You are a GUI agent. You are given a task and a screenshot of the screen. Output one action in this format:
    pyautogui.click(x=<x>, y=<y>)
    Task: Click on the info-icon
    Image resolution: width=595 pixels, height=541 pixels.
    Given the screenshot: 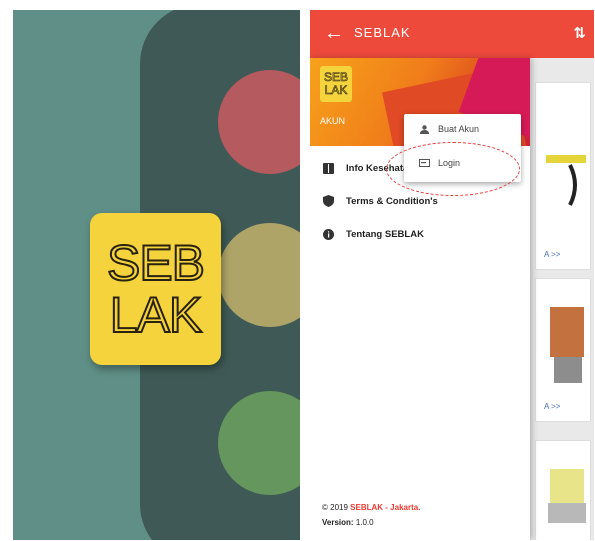 What is the action you would take?
    pyautogui.click(x=328, y=234)
    